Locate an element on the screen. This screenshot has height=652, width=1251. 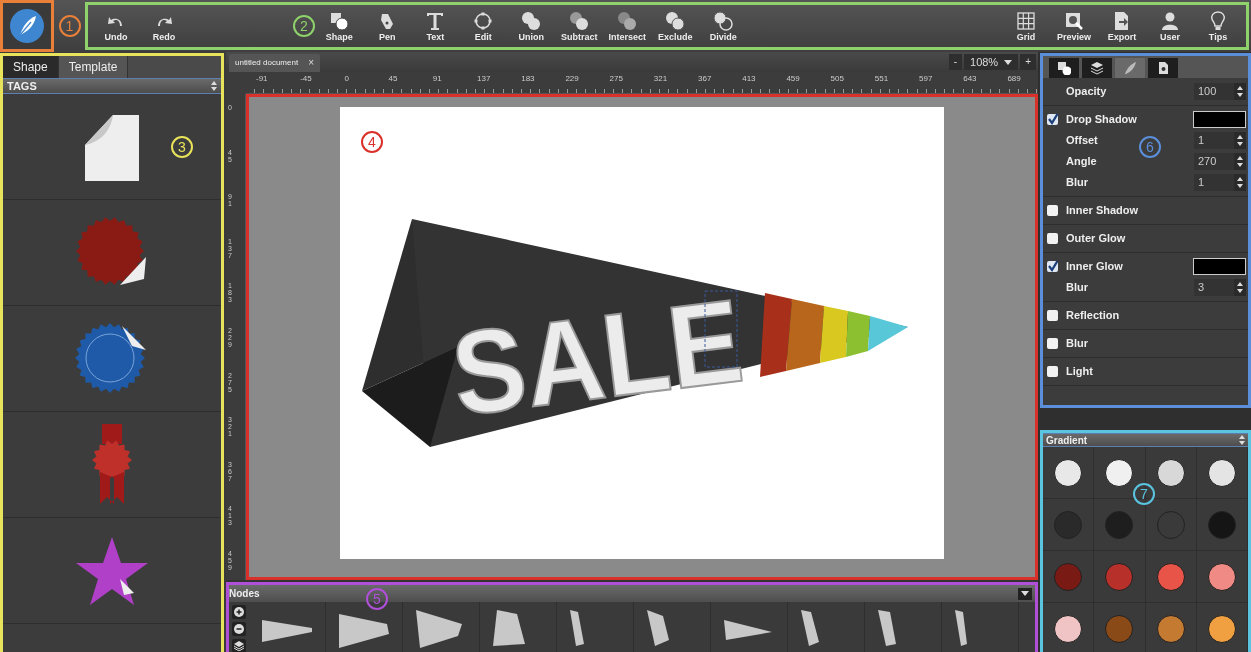
toolbar-button: User is located at coordinates (1170, 26).